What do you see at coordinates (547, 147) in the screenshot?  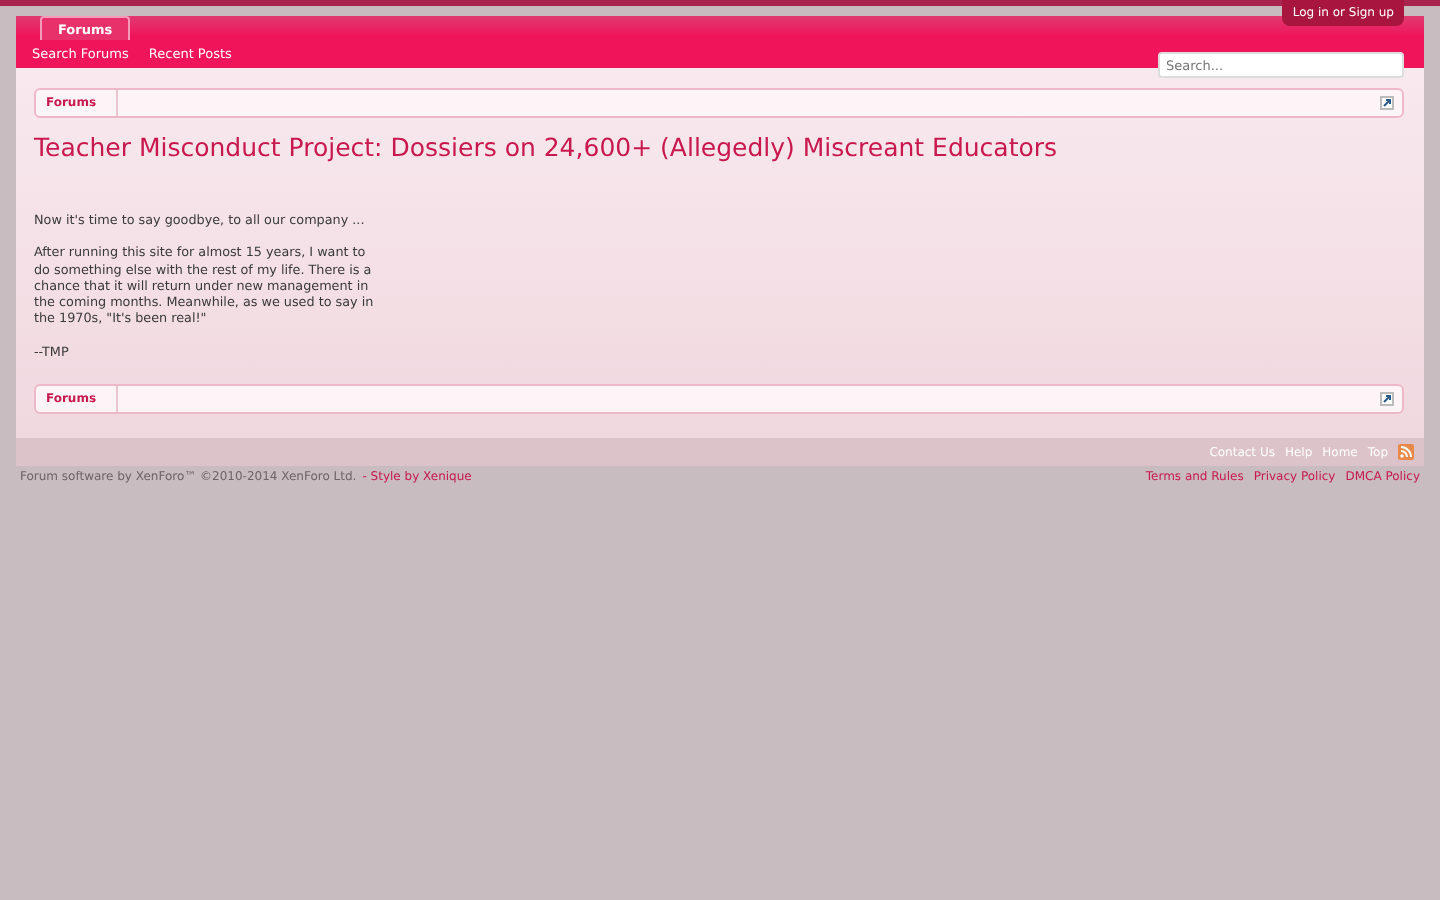 I see `page-title: Teacher Misconduct Project: Dossiers on 24,600+ (Allegedly) Miscreant Educators` at bounding box center [547, 147].